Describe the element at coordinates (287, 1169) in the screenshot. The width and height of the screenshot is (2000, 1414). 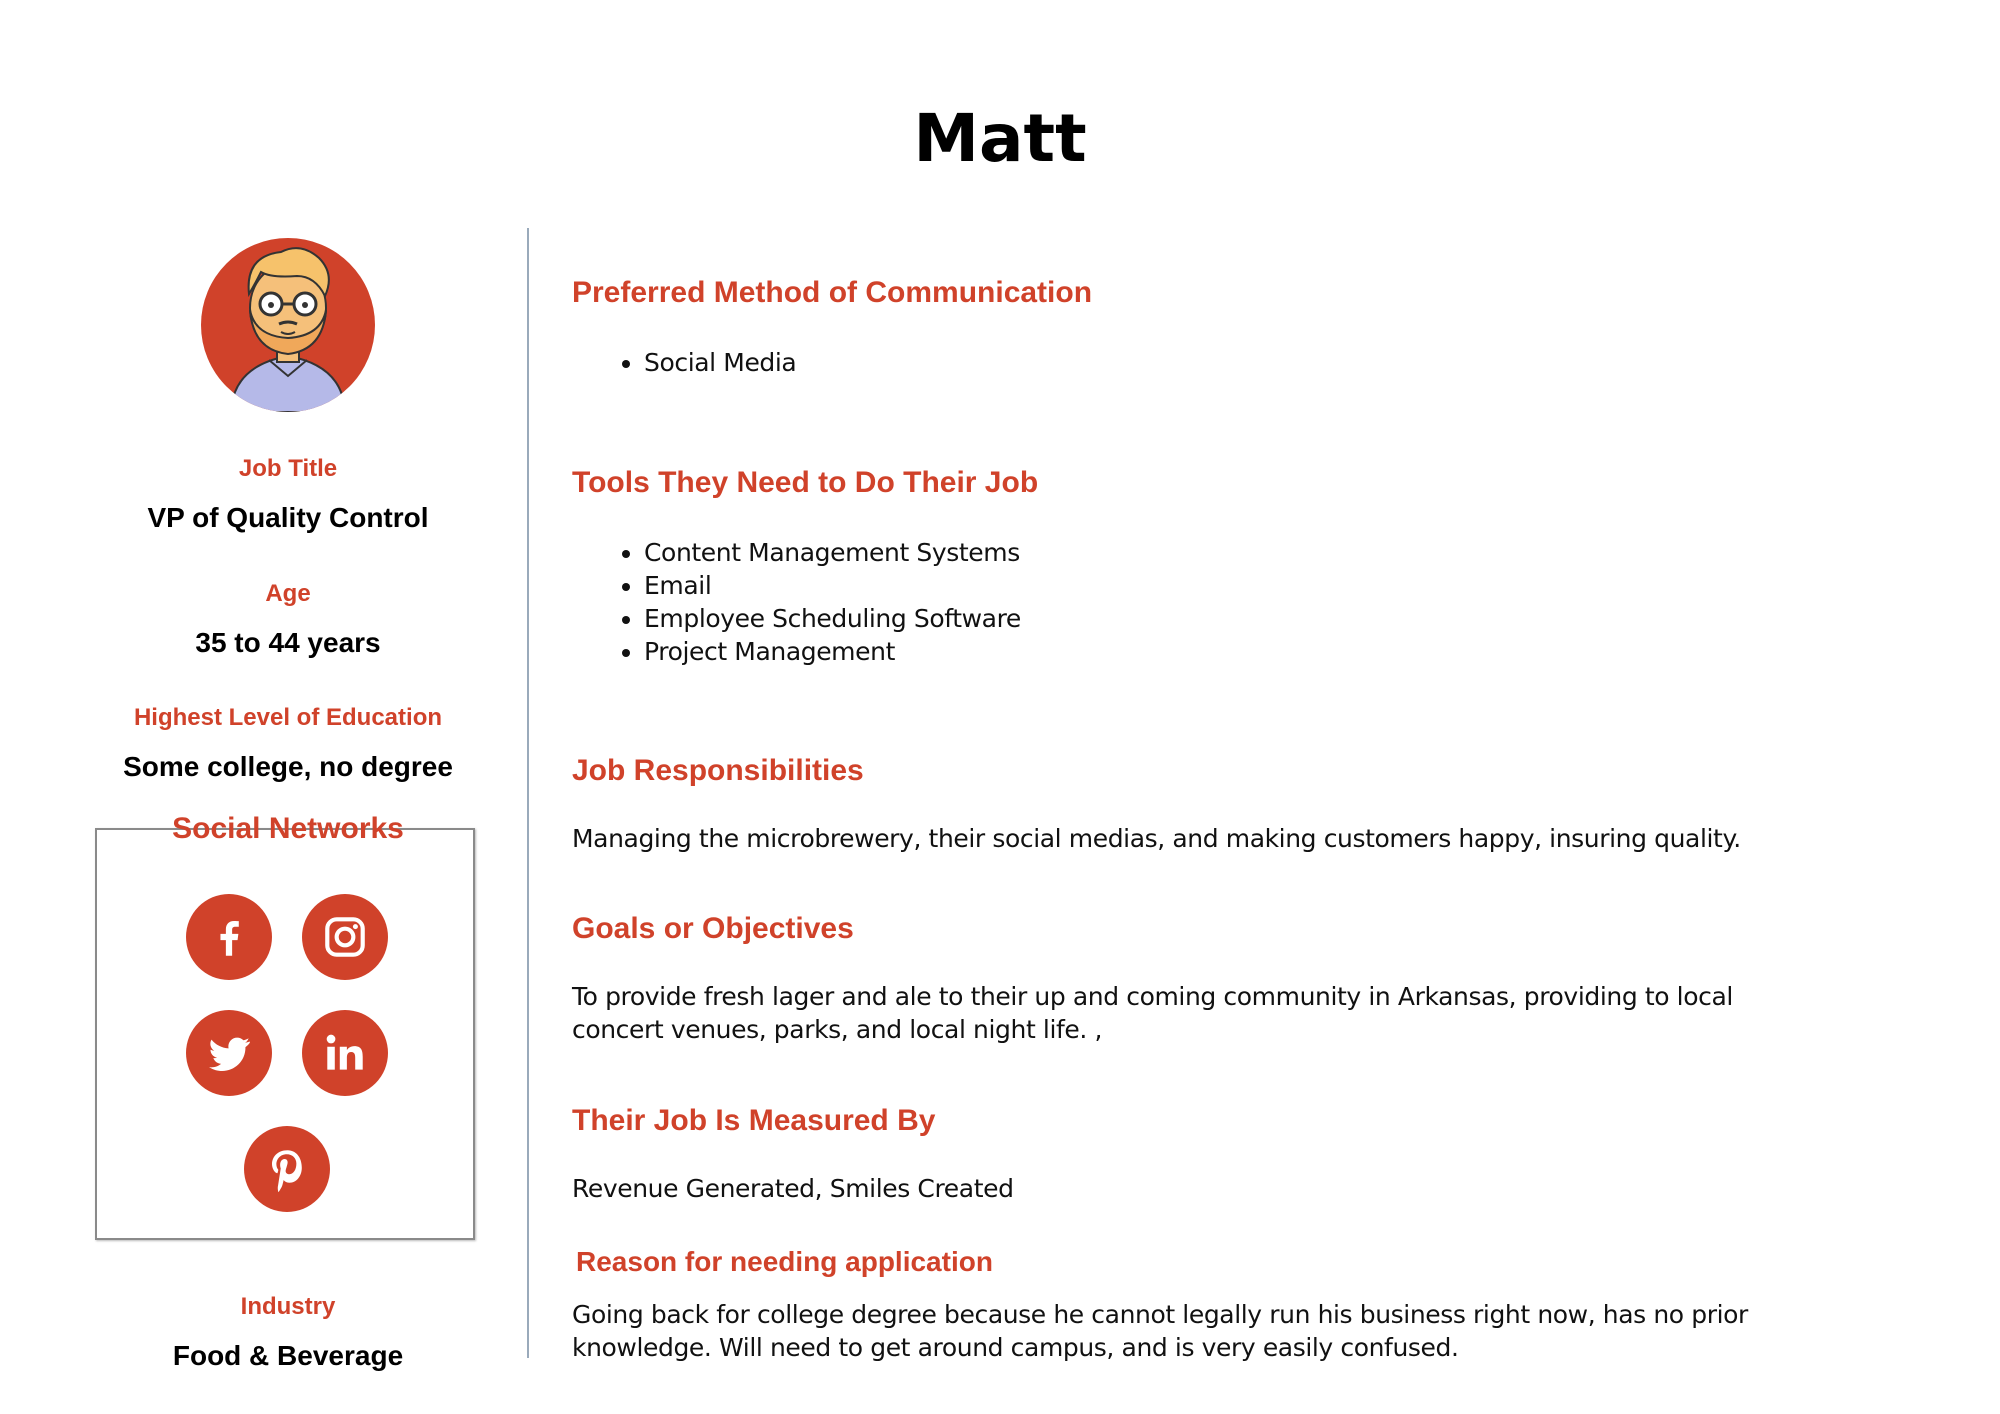
I see `pinterest-icon` at that location.